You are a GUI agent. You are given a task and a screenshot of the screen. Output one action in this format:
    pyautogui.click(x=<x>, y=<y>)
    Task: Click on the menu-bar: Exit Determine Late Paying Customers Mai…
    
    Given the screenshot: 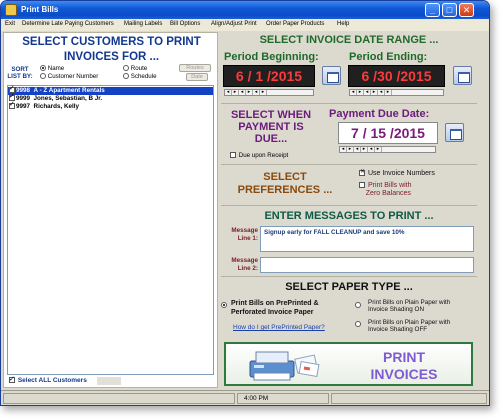 What is the action you would take?
    pyautogui.click(x=245, y=25)
    